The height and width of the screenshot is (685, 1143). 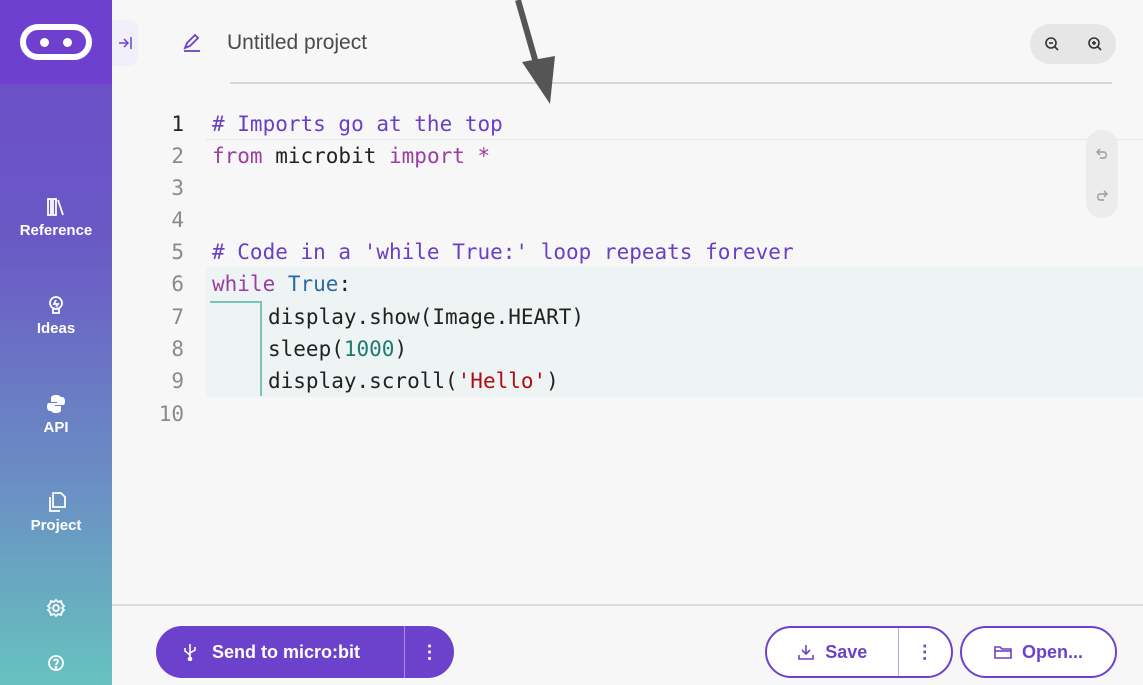 I want to click on sidebar-item-ideas: Ideas, so click(x=56, y=315).